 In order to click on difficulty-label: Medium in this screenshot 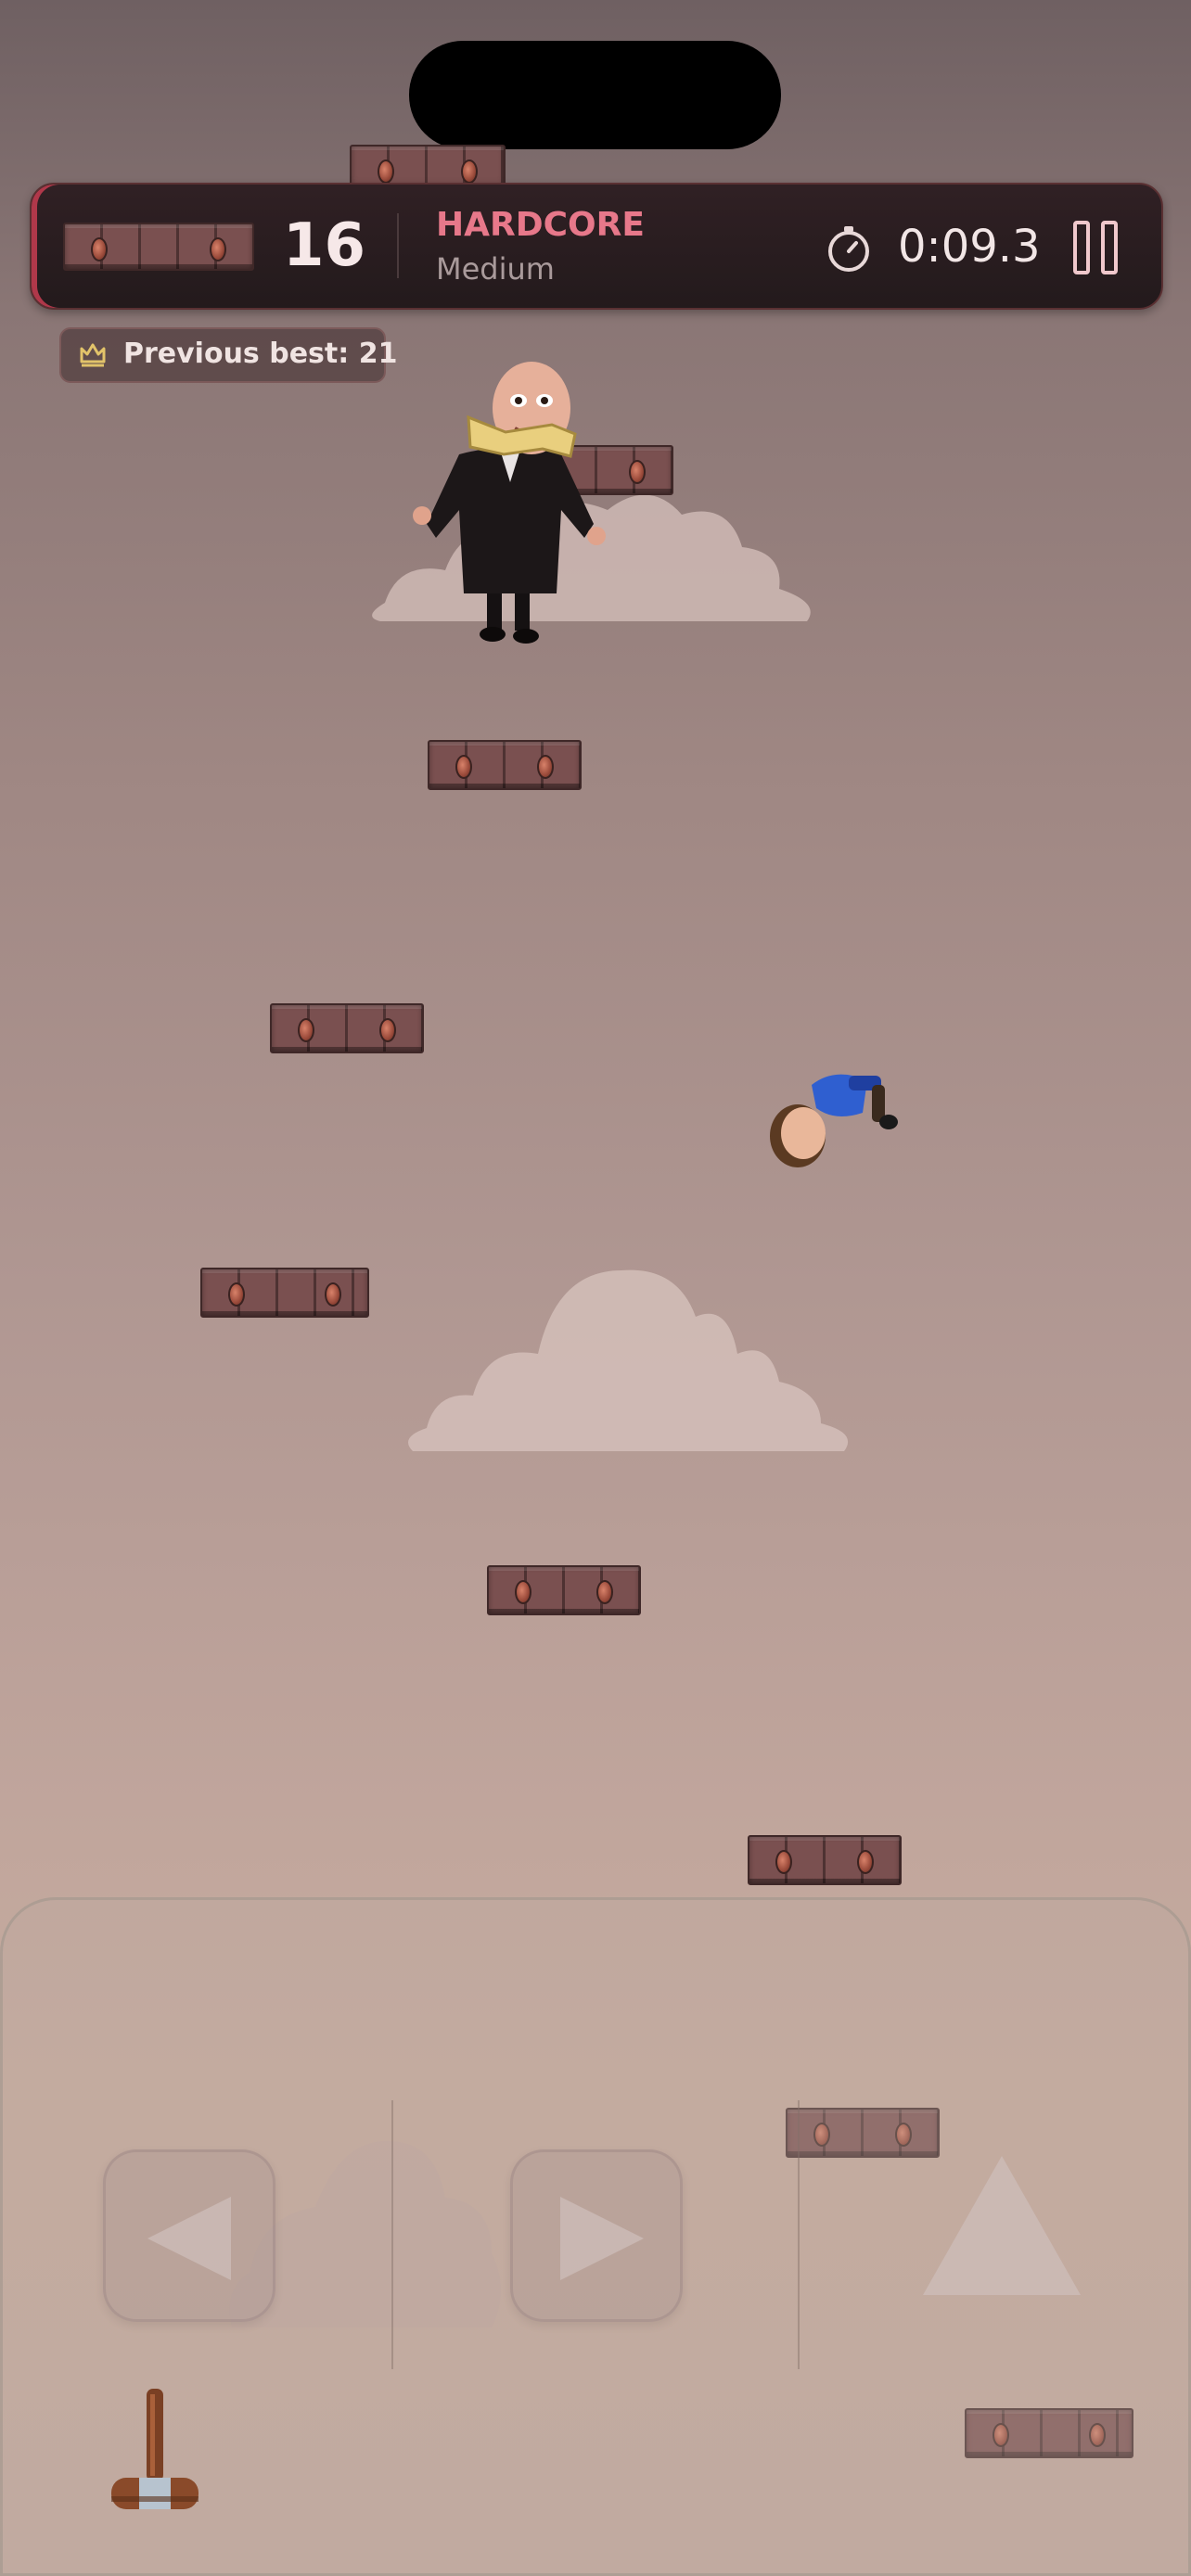, I will do `click(495, 269)`.